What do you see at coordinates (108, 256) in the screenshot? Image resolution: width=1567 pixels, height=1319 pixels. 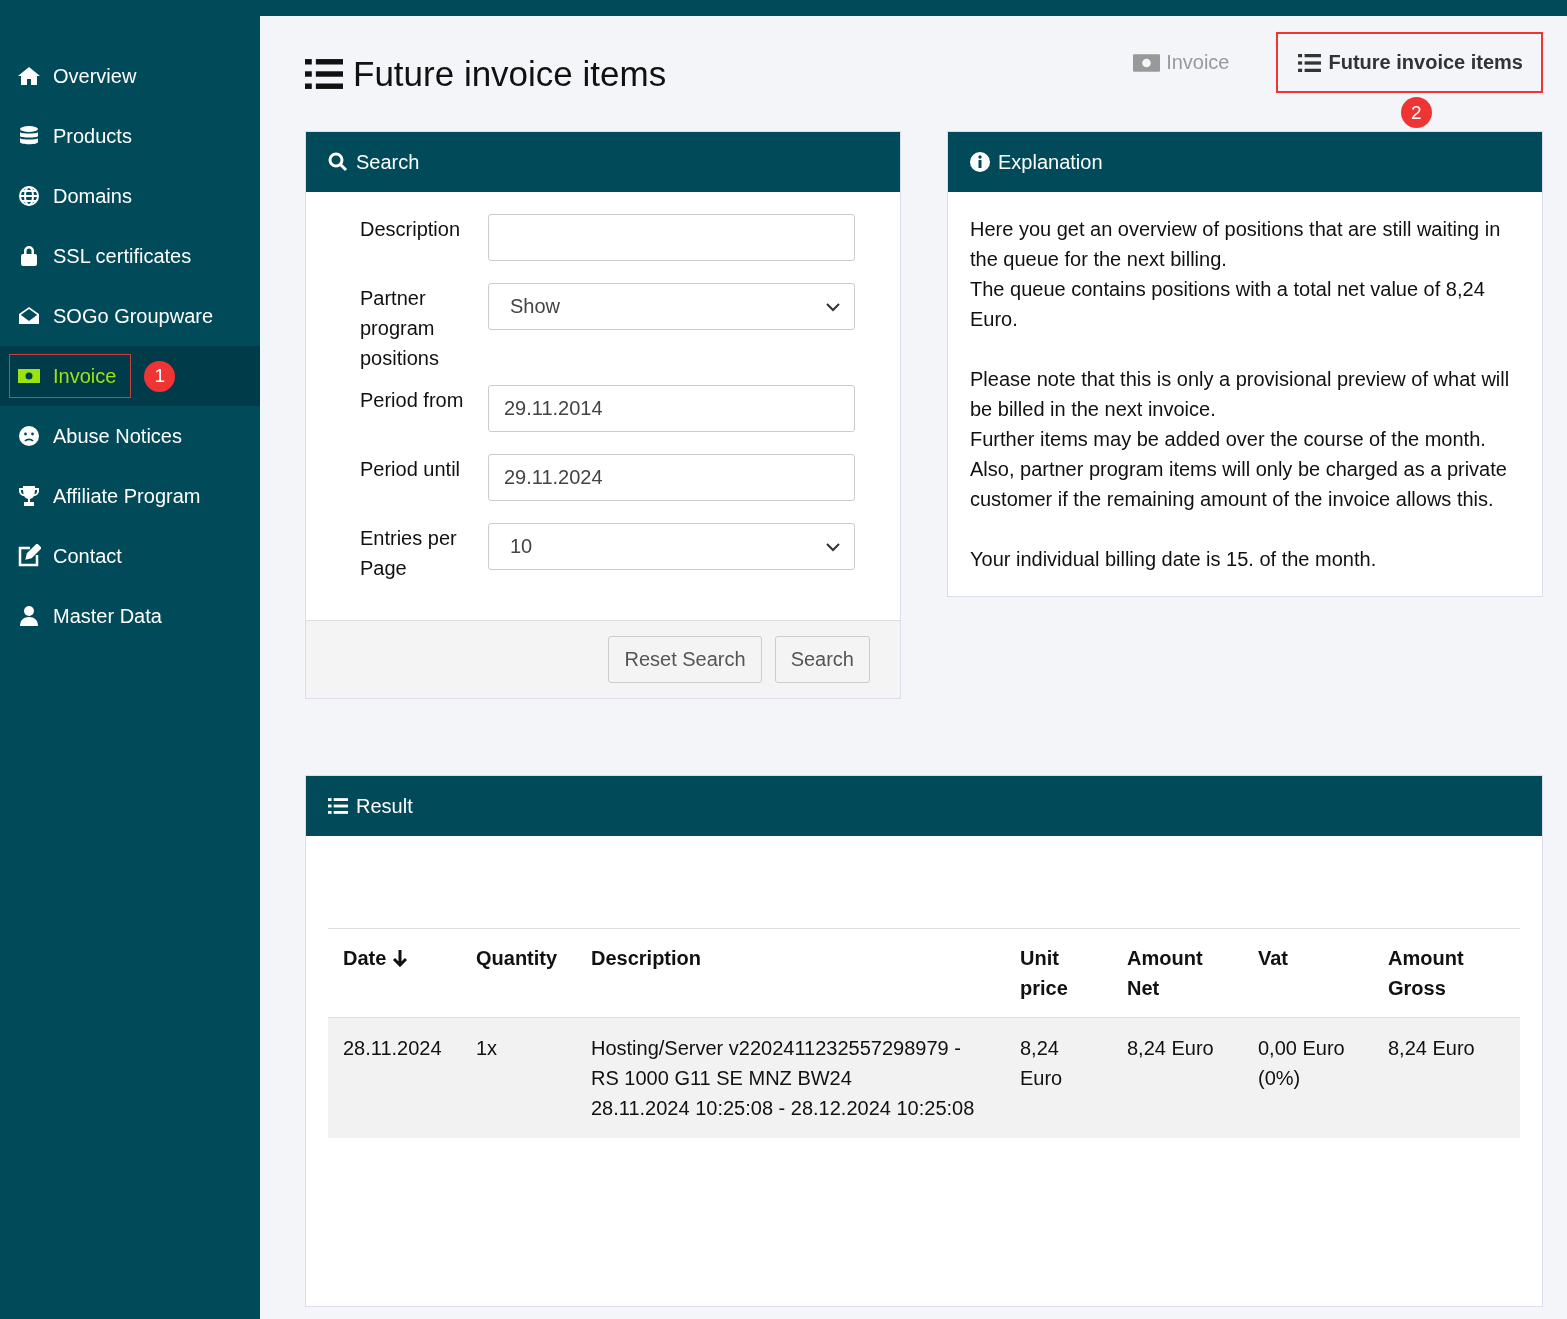 I see `sidebar-item: SSL certificates` at bounding box center [108, 256].